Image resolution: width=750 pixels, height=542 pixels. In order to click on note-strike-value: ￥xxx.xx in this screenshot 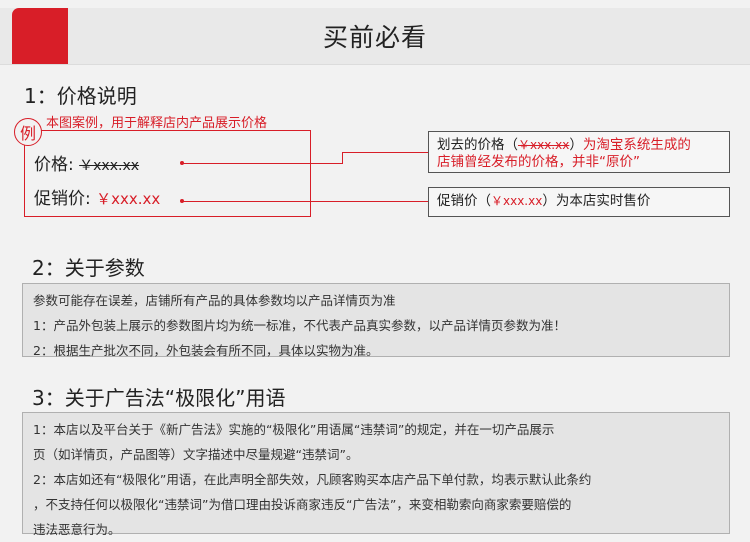, I will do `click(544, 145)`.